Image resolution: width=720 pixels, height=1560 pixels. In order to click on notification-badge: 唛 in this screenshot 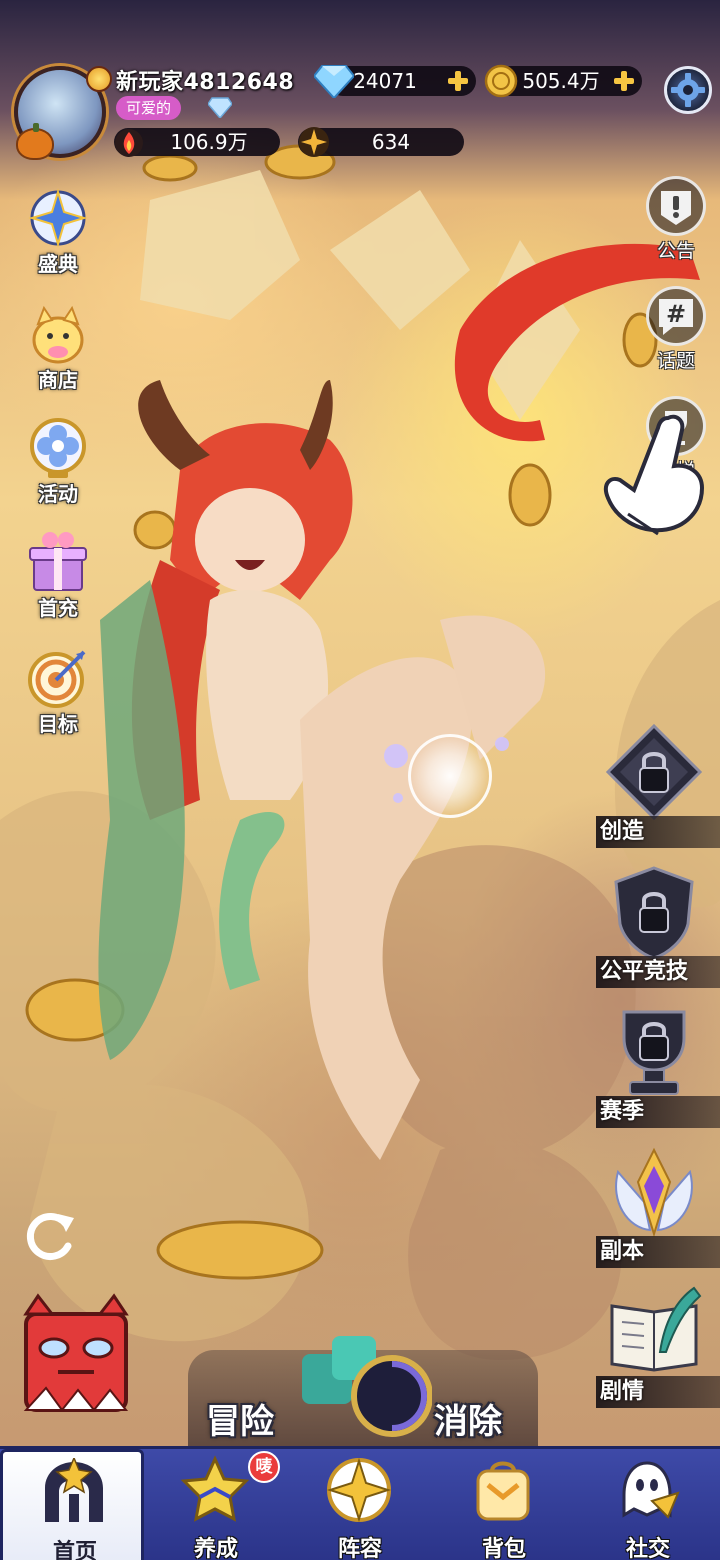, I will do `click(264, 1467)`.